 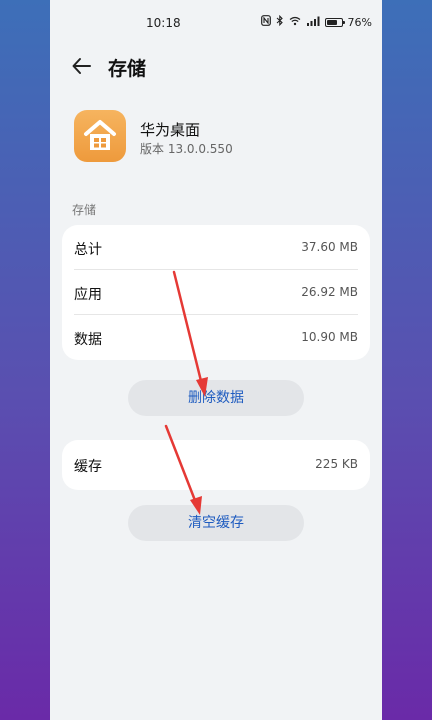 I want to click on house-icon, so click(x=100, y=135).